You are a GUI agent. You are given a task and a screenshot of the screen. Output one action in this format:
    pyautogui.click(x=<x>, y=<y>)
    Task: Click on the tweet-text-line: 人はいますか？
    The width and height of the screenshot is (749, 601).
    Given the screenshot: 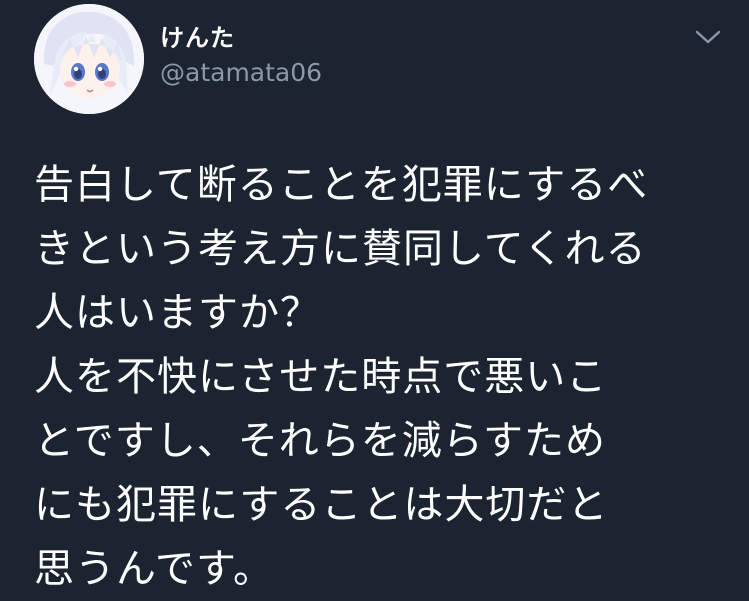 What is the action you would take?
    pyautogui.click(x=177, y=313)
    